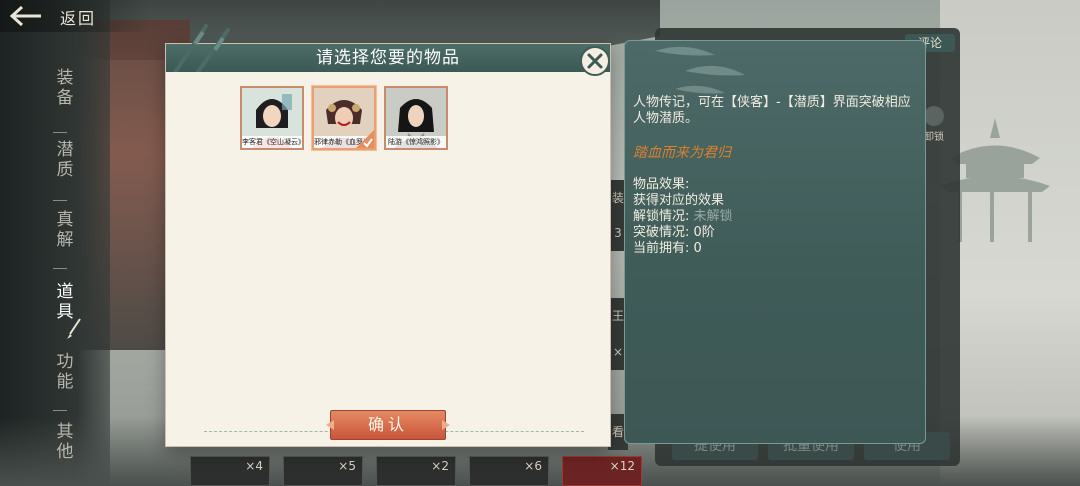  I want to click on nav-char: 装, so click(65, 78).